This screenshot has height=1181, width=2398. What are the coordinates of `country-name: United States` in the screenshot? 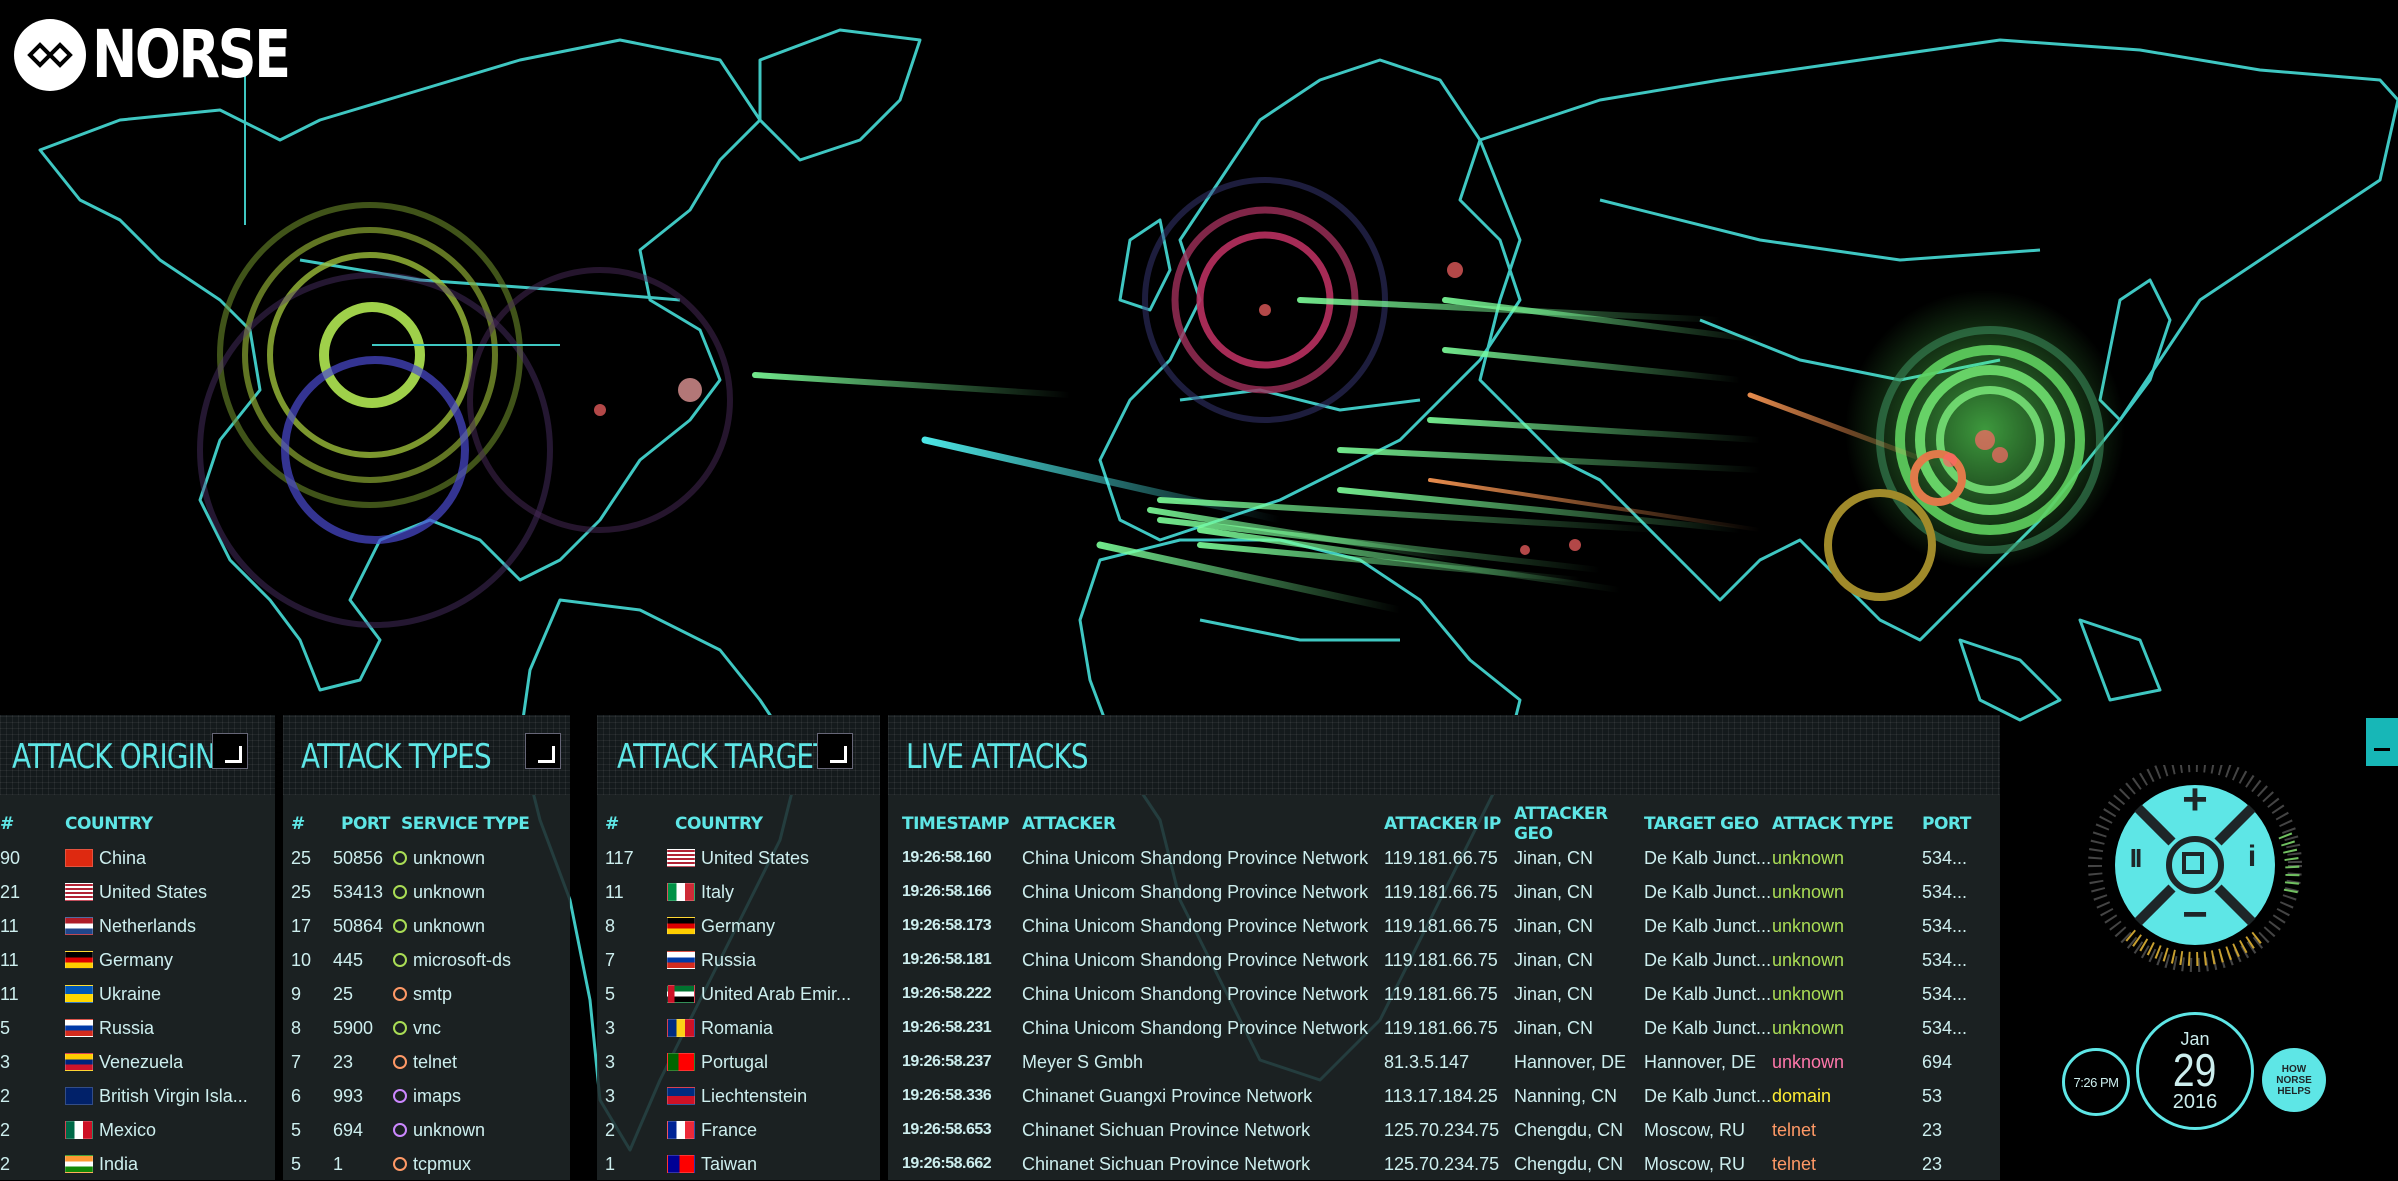 It's located at (755, 857).